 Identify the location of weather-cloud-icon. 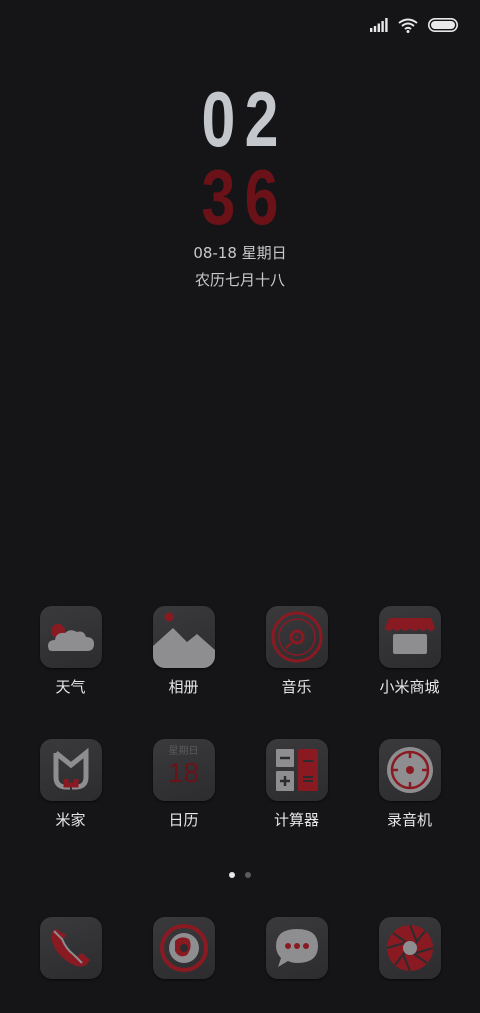
(70, 637).